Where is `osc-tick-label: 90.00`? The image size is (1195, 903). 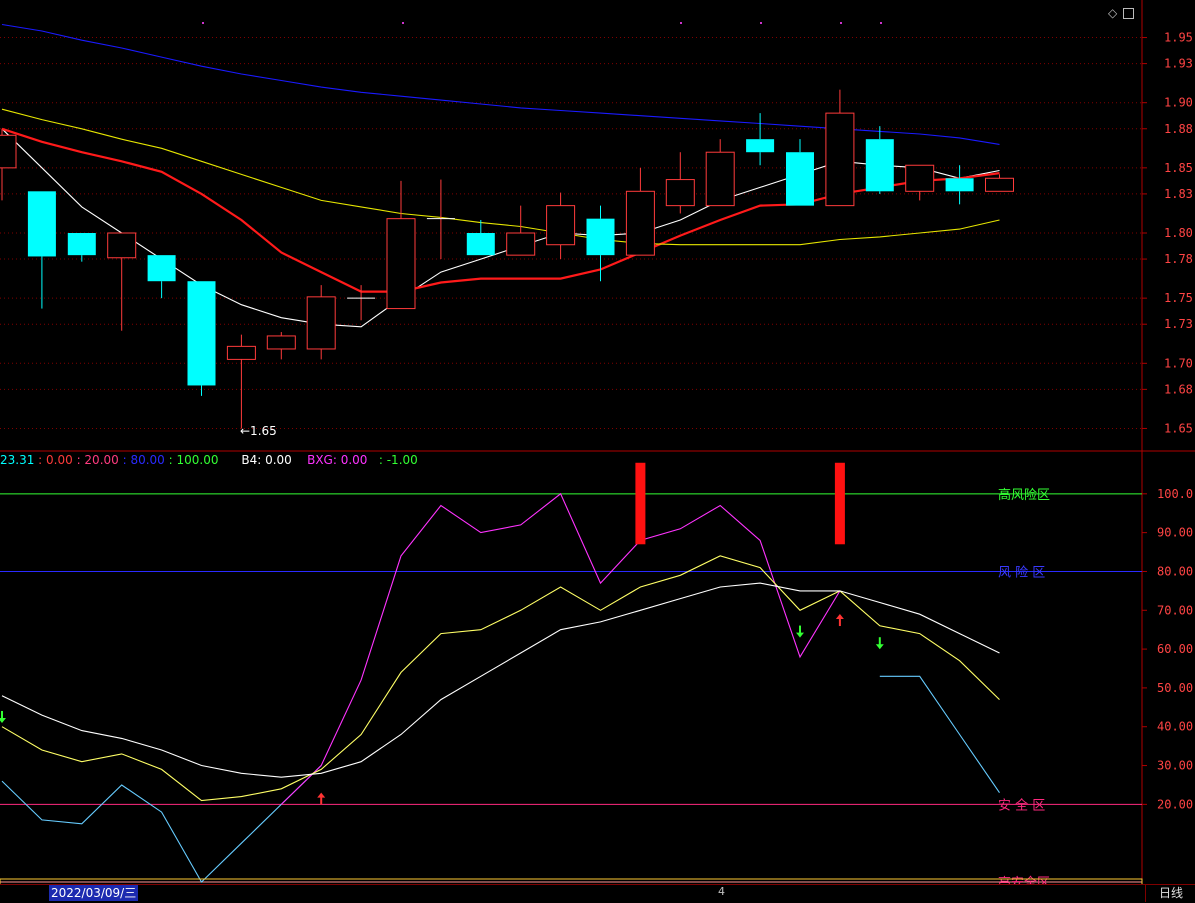 osc-tick-label: 90.00 is located at coordinates (1175, 533).